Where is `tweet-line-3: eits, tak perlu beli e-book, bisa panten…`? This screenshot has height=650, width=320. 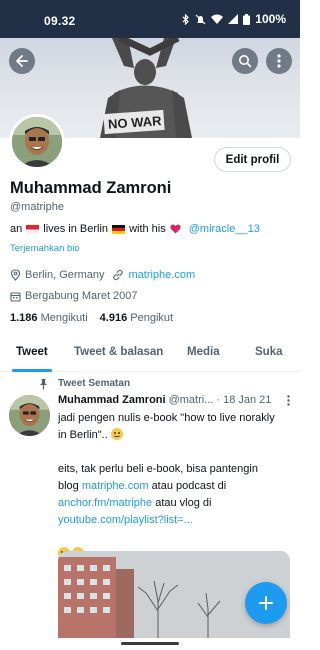
tweet-line-3: eits, tak perlu beli e-book, bisa panten… is located at coordinates (158, 469).